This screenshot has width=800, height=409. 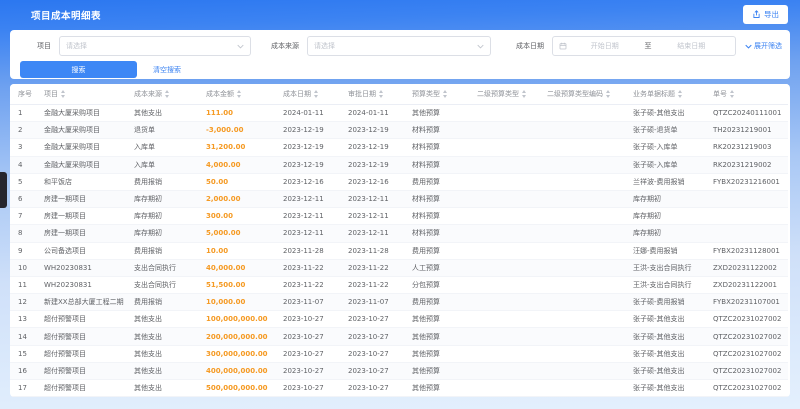 I want to click on table-cell: 张子硕-退货单, so click(x=665, y=130).